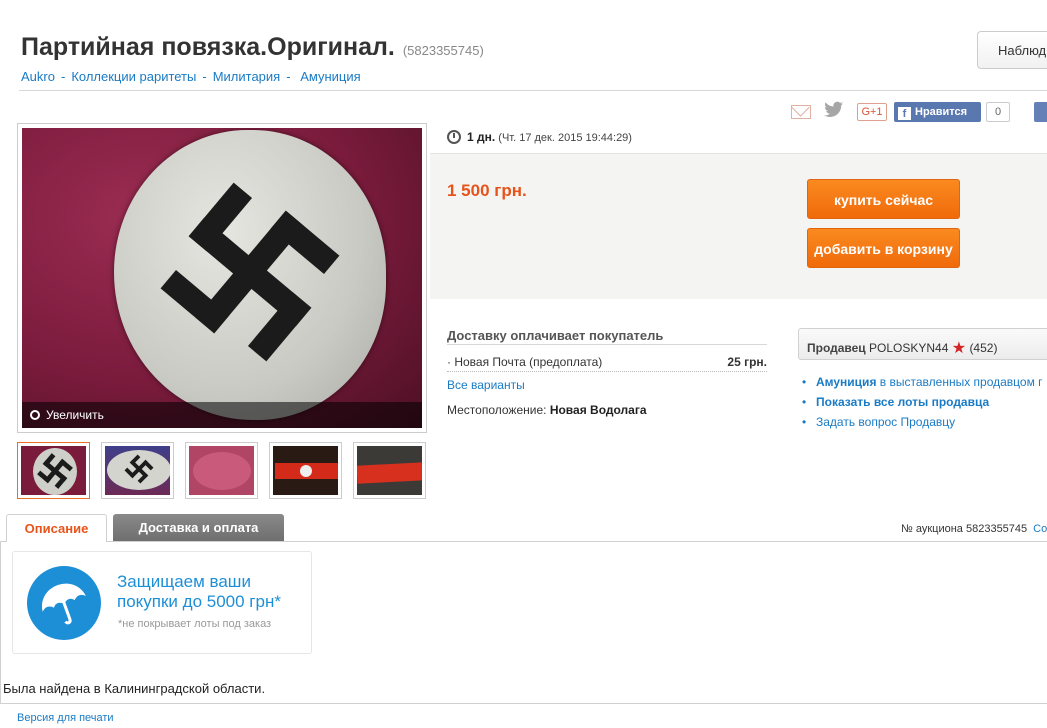 The image size is (1047, 728). Describe the element at coordinates (65, 718) in the screenshot. I see `print-version-link: Версия для печати` at that location.